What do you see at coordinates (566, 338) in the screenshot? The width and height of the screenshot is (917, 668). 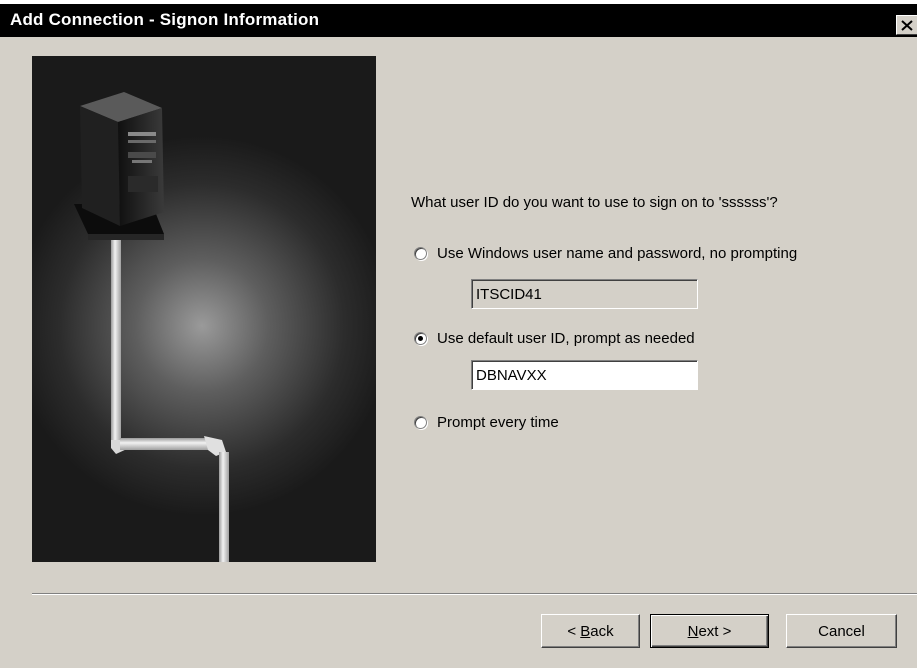 I see `option-label: Use default user ID, prompt as needed` at bounding box center [566, 338].